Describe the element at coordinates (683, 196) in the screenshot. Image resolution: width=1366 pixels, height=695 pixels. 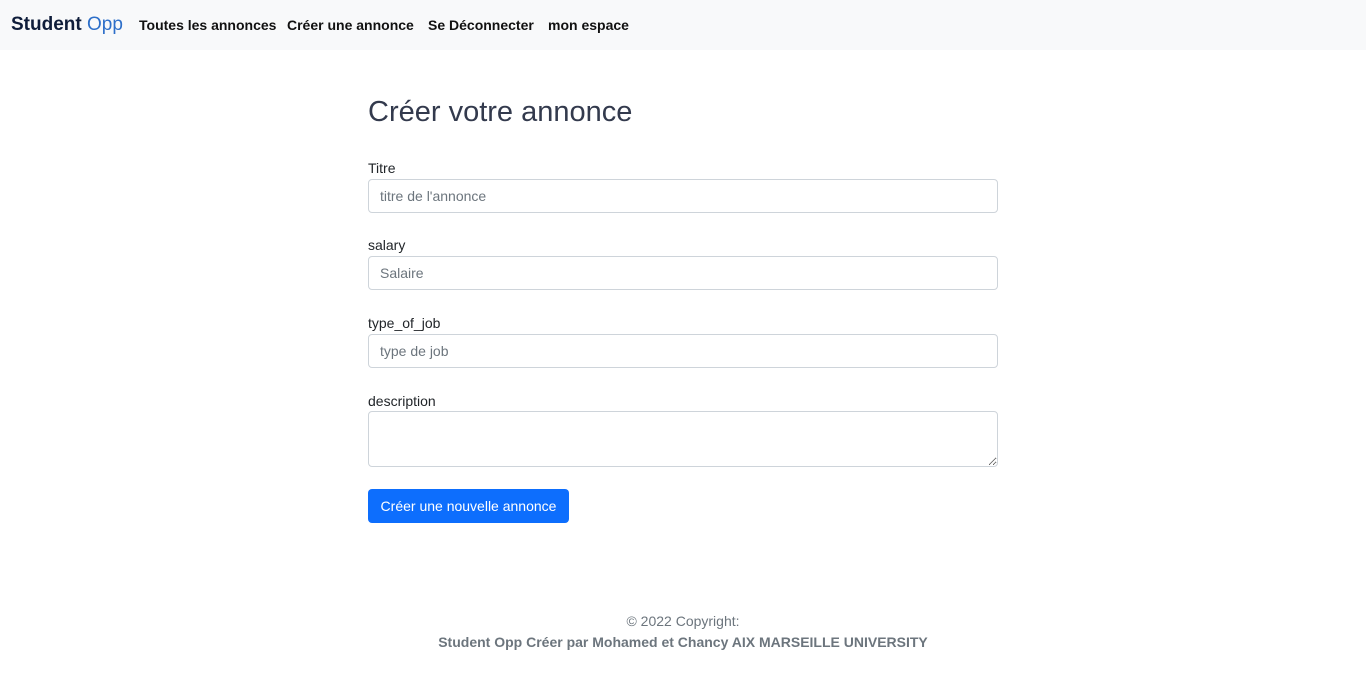
I see `title-input` at that location.